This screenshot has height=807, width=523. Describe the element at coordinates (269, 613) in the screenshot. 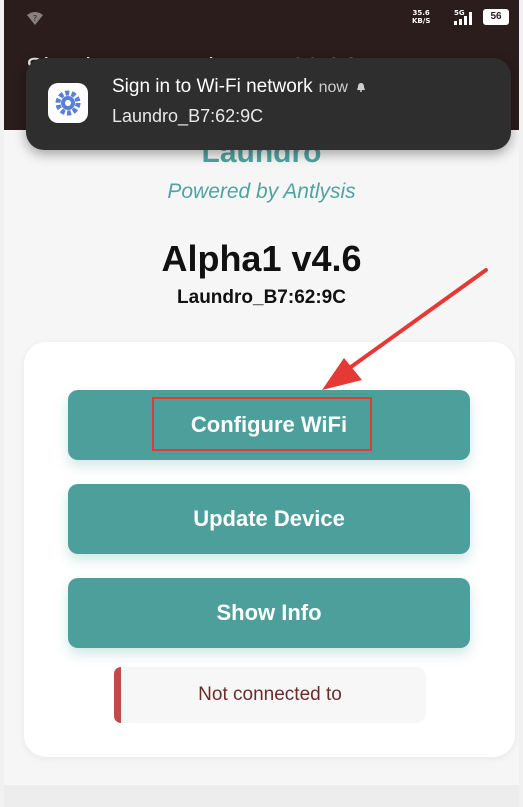

I see `show-info-button: Show Info` at that location.